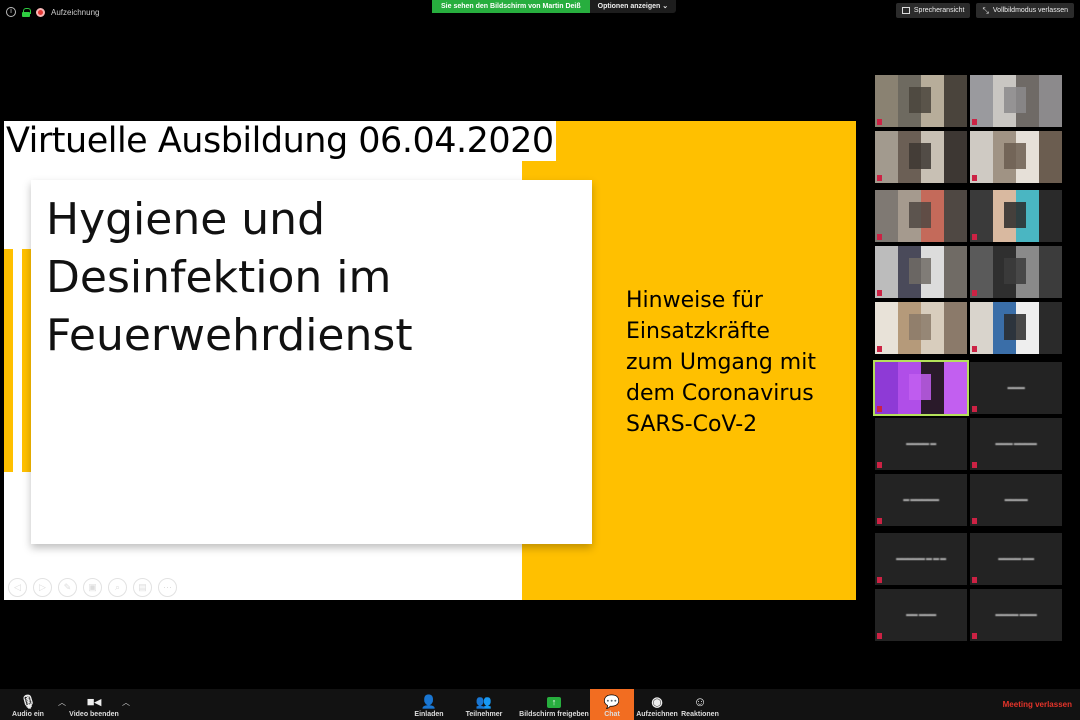  I want to click on exit-fullscreen-icon: ⤡, so click(985, 10).